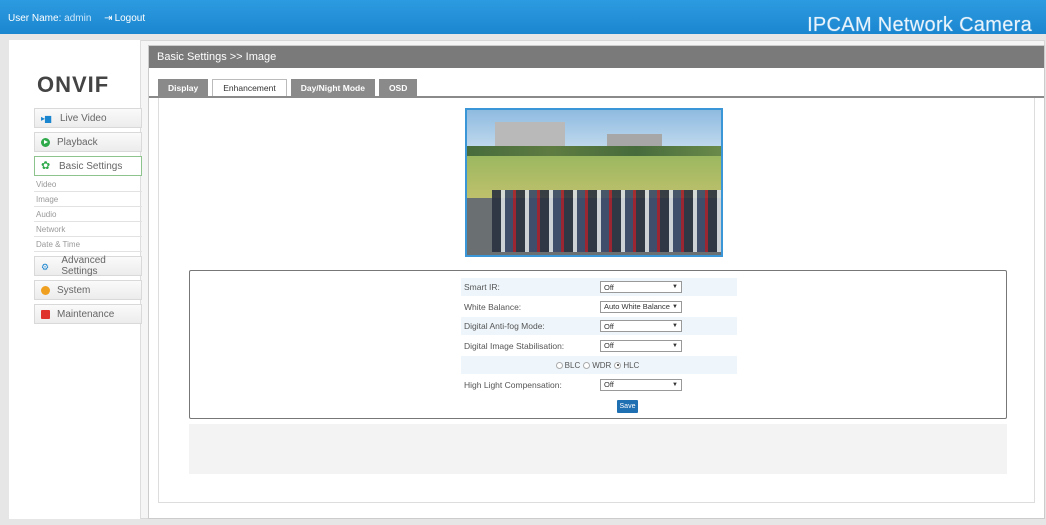  What do you see at coordinates (596, 57) in the screenshot?
I see `breadcrumb: Basic Settings >> Image` at bounding box center [596, 57].